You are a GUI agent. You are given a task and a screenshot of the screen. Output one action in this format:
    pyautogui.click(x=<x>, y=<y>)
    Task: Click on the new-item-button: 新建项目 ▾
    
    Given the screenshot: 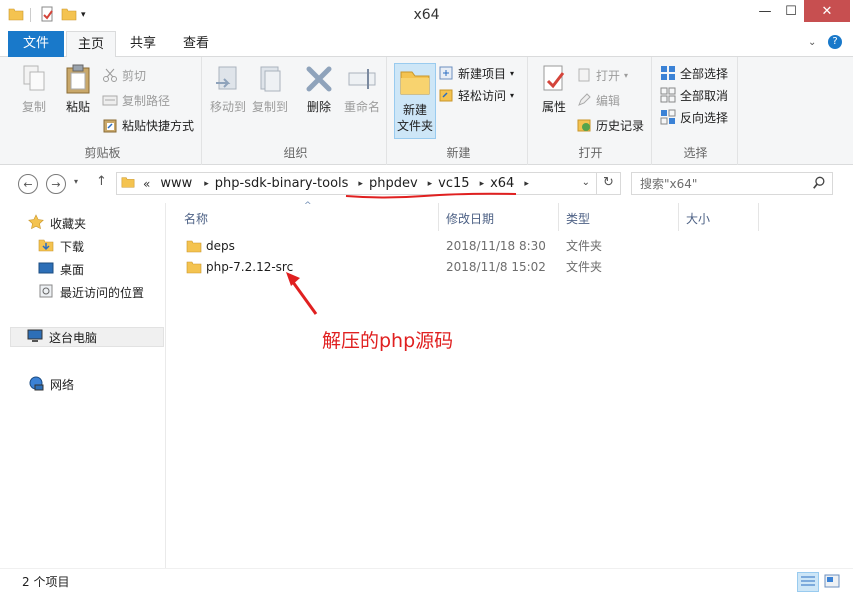 What is the action you would take?
    pyautogui.click(x=476, y=73)
    